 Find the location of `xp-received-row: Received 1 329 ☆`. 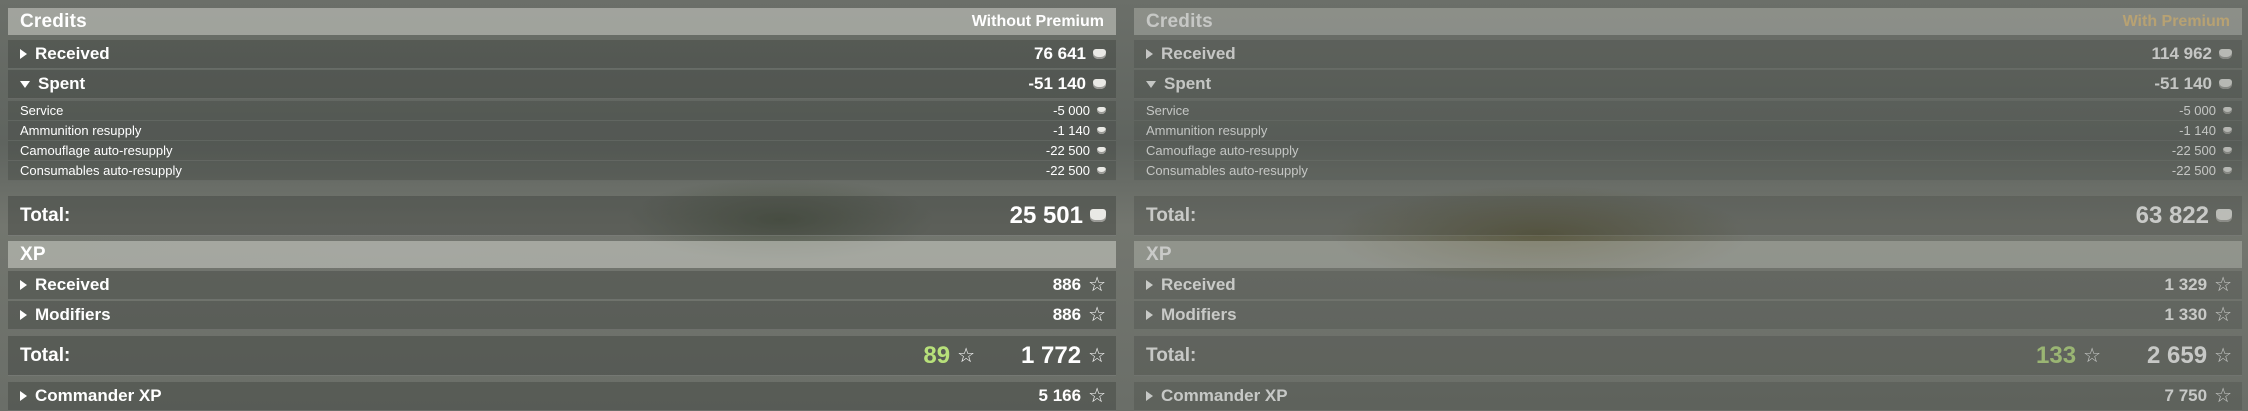

xp-received-row: Received 1 329 ☆ is located at coordinates (1688, 285).